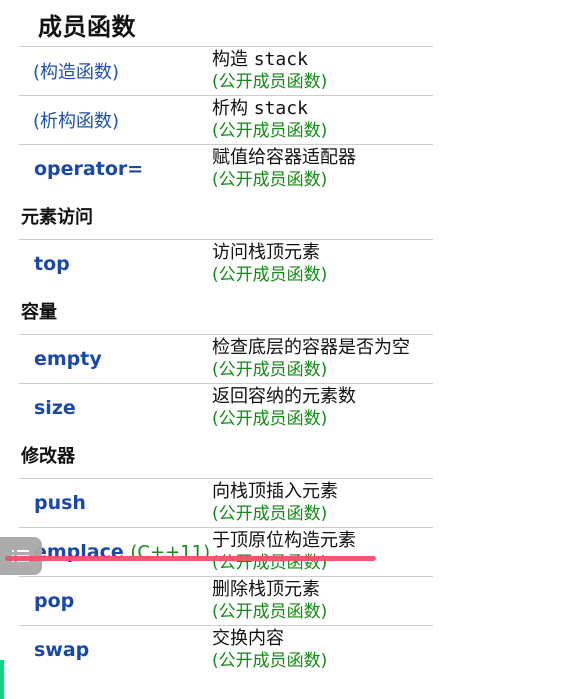 This screenshot has width=585, height=699. I want to click on member-link-pop: pop, so click(115, 601).